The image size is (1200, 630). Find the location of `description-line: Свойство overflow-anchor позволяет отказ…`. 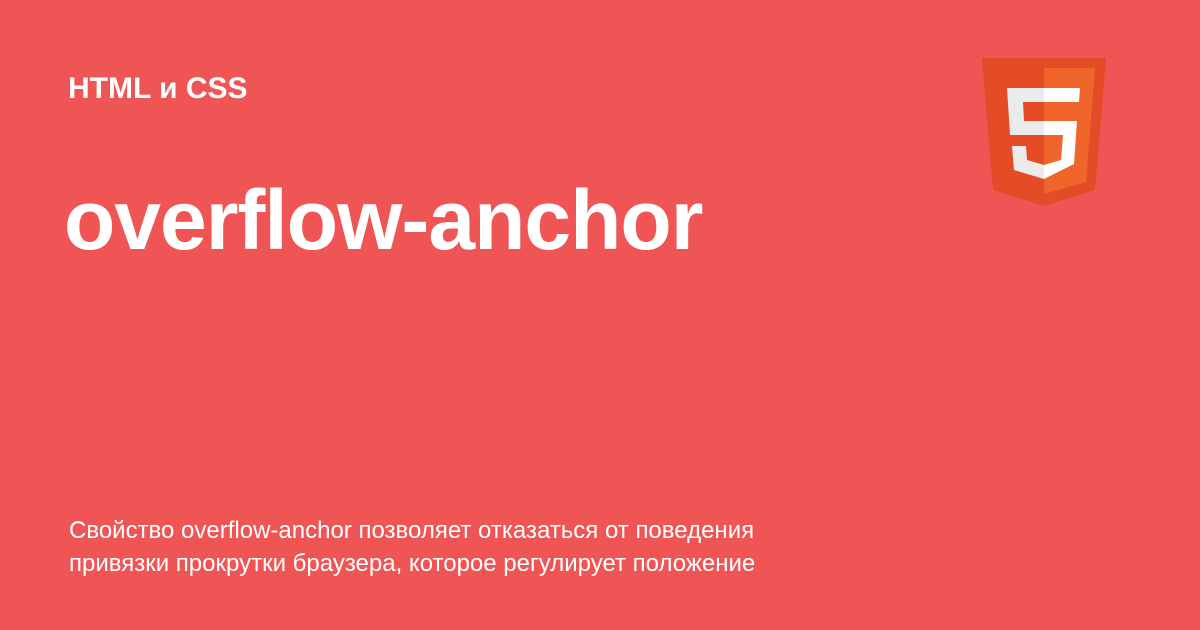

description-line: Свойство overflow-anchor позволяет отказ… is located at coordinates (412, 530).